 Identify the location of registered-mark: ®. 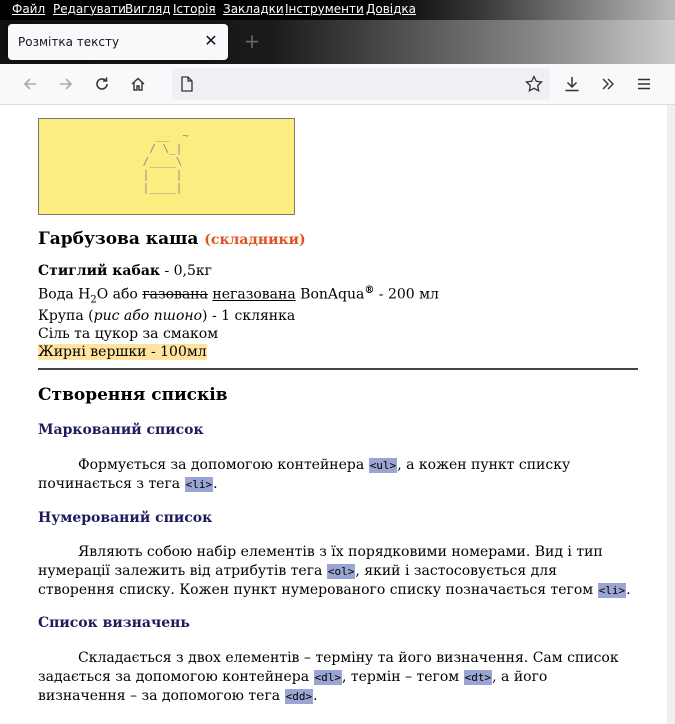
(369, 290).